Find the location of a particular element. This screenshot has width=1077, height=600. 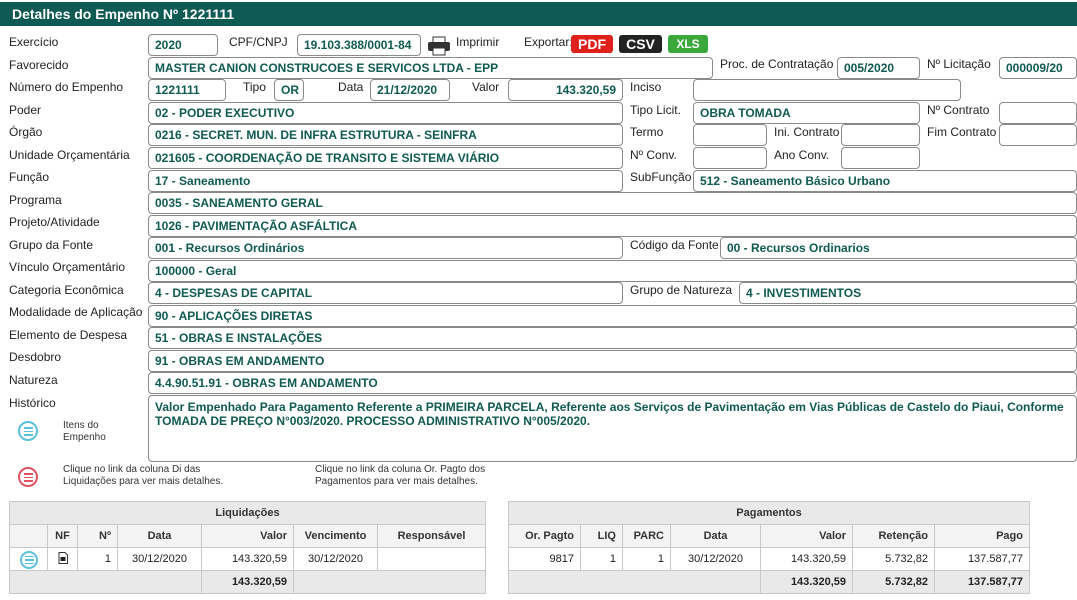

liquidacoes-legend-icon is located at coordinates (28, 477).